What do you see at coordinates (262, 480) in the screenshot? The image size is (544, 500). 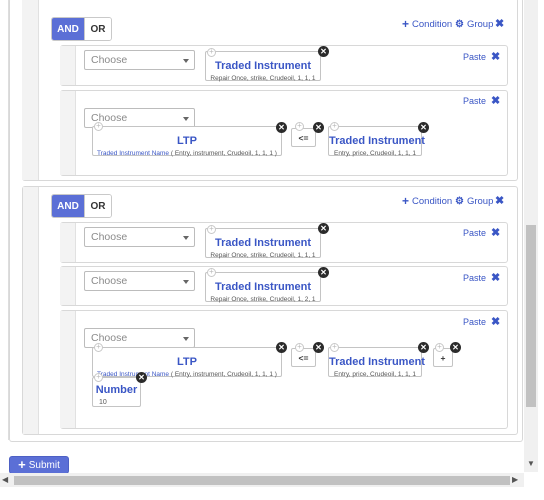 I see `horizontal-scrollbar-thumb` at bounding box center [262, 480].